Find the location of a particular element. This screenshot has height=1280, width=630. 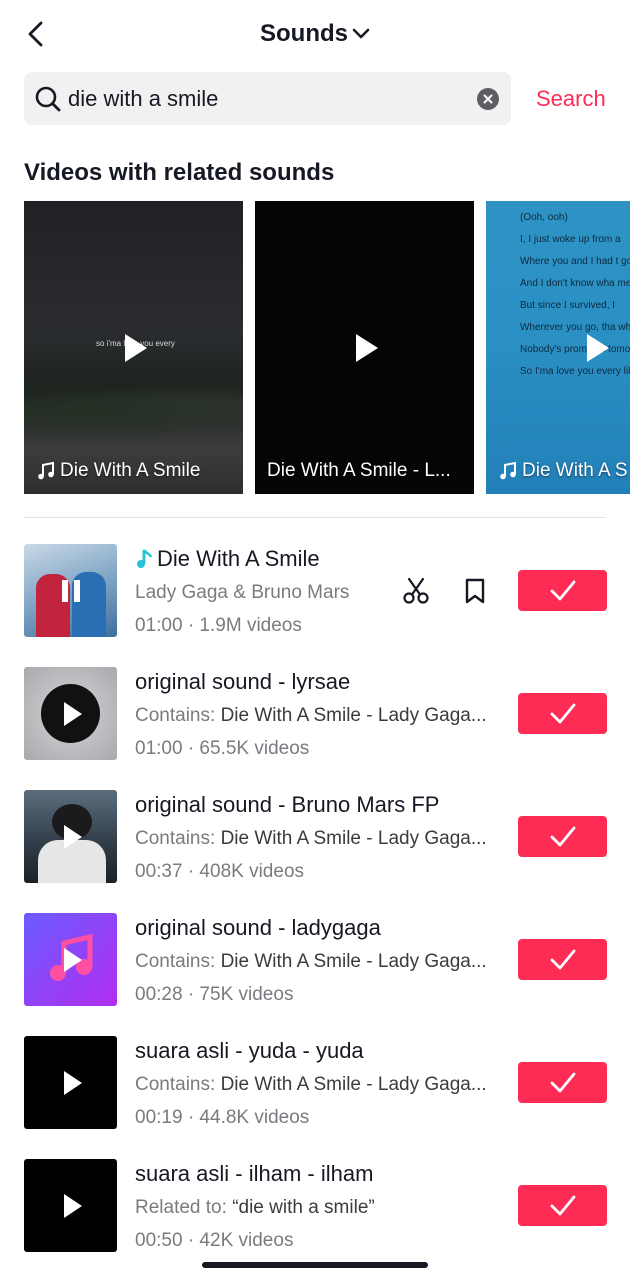

clear-icon is located at coordinates (488, 99).